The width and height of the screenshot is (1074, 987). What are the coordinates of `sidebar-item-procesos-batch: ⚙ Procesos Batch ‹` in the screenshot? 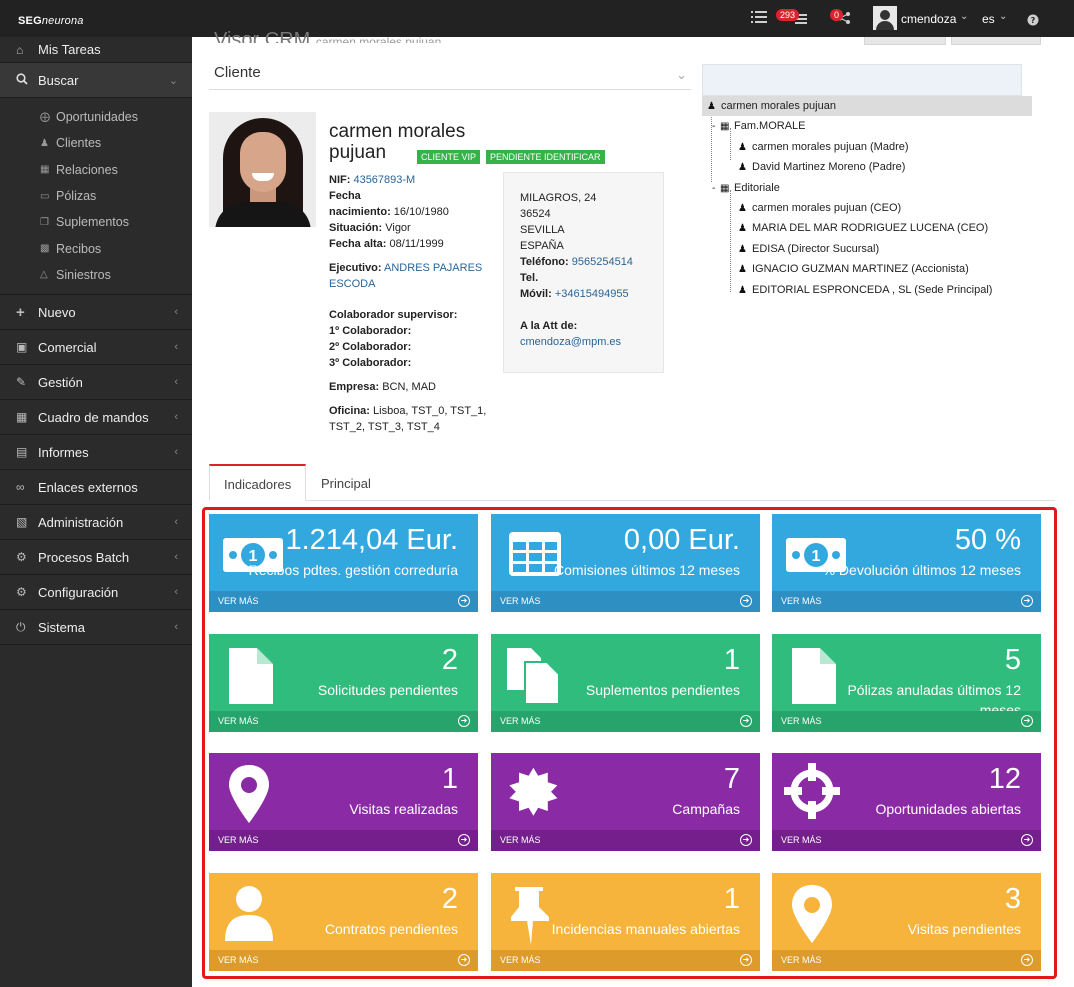 It's located at (96, 558).